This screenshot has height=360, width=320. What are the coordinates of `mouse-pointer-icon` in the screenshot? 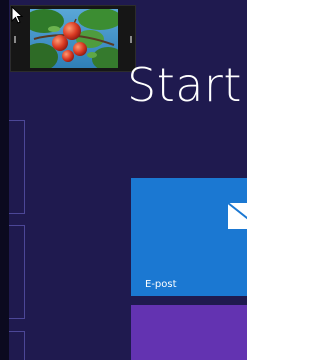 It's located at (17, 15).